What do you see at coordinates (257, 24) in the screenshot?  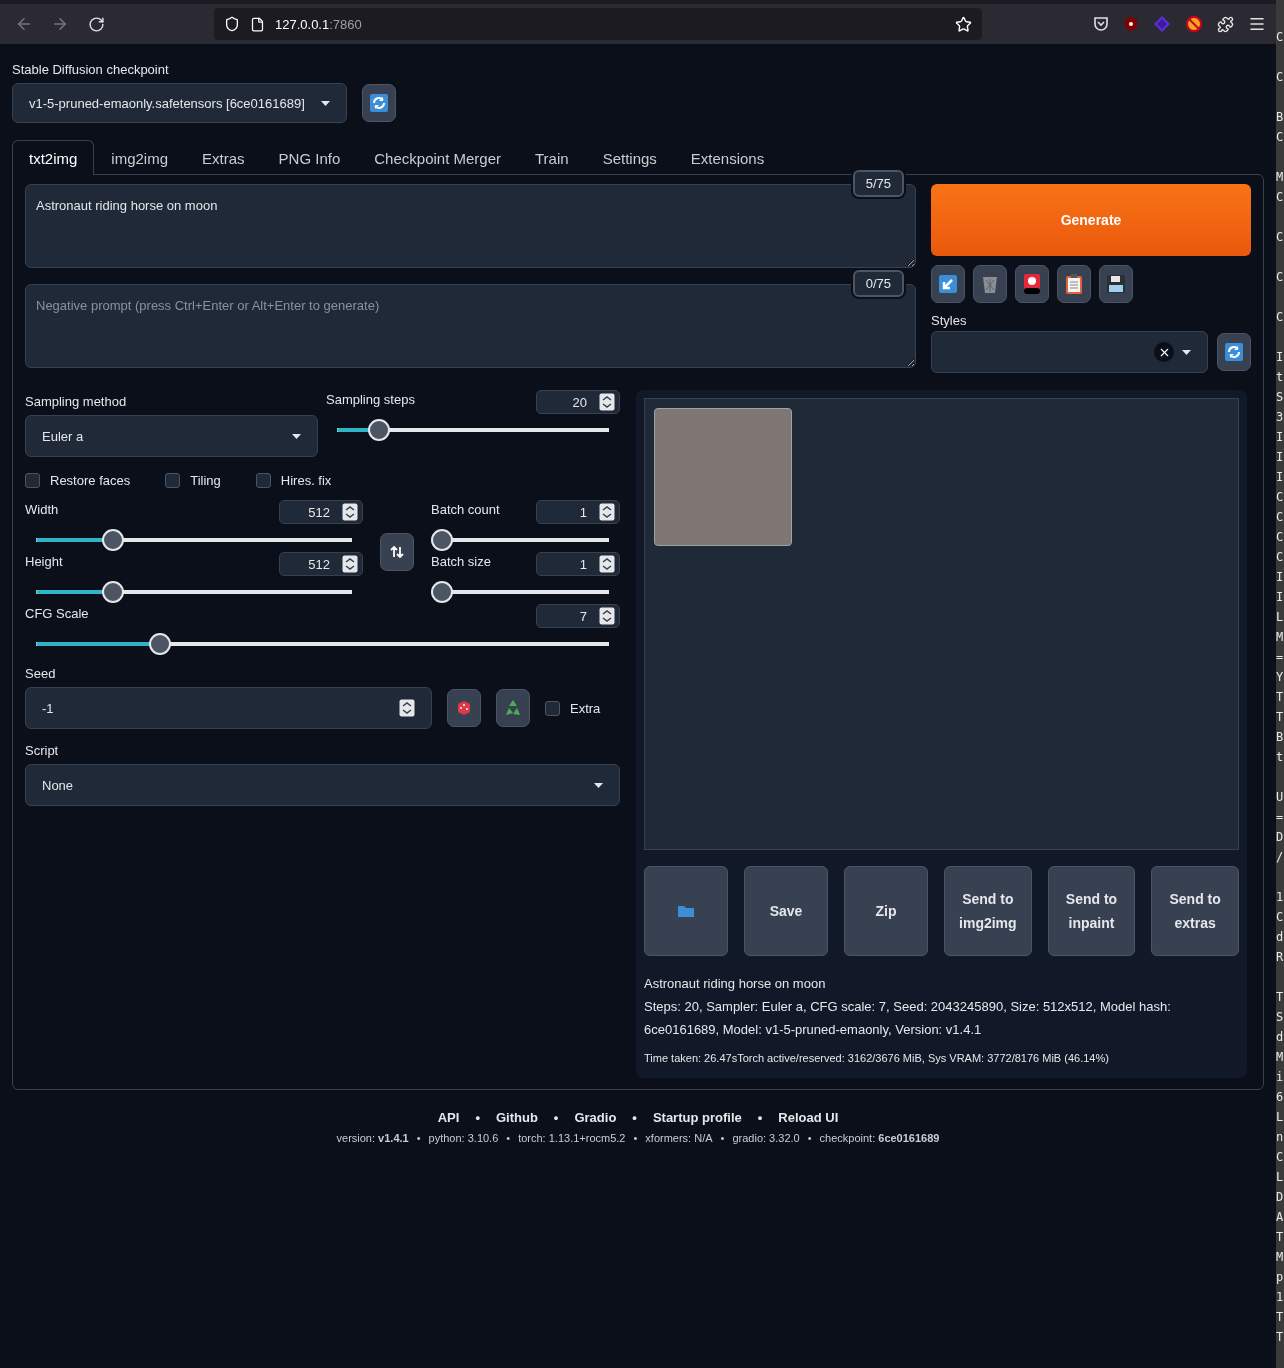 I see `page-icon` at bounding box center [257, 24].